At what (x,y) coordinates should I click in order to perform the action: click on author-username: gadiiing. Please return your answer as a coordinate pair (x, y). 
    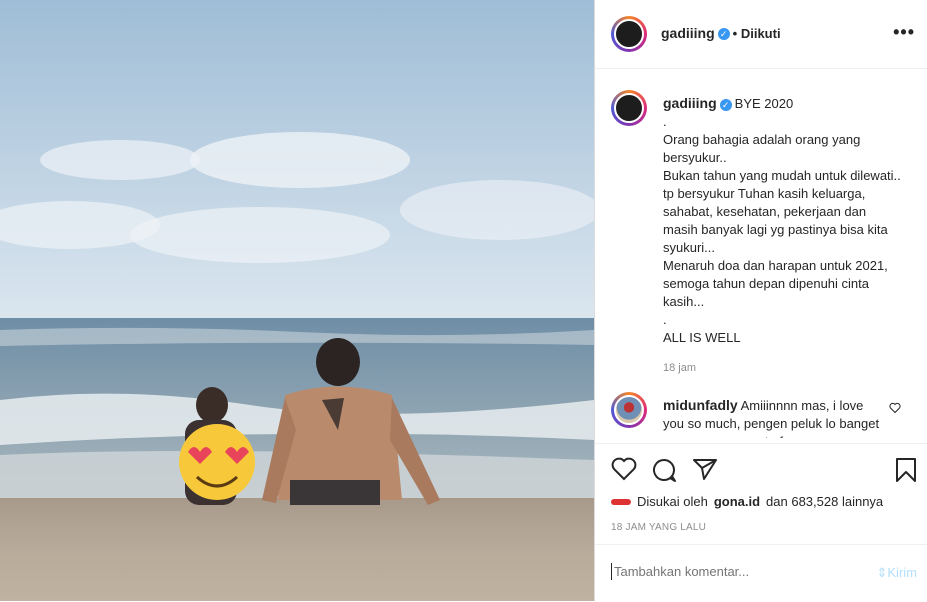
    Looking at the image, I should click on (688, 33).